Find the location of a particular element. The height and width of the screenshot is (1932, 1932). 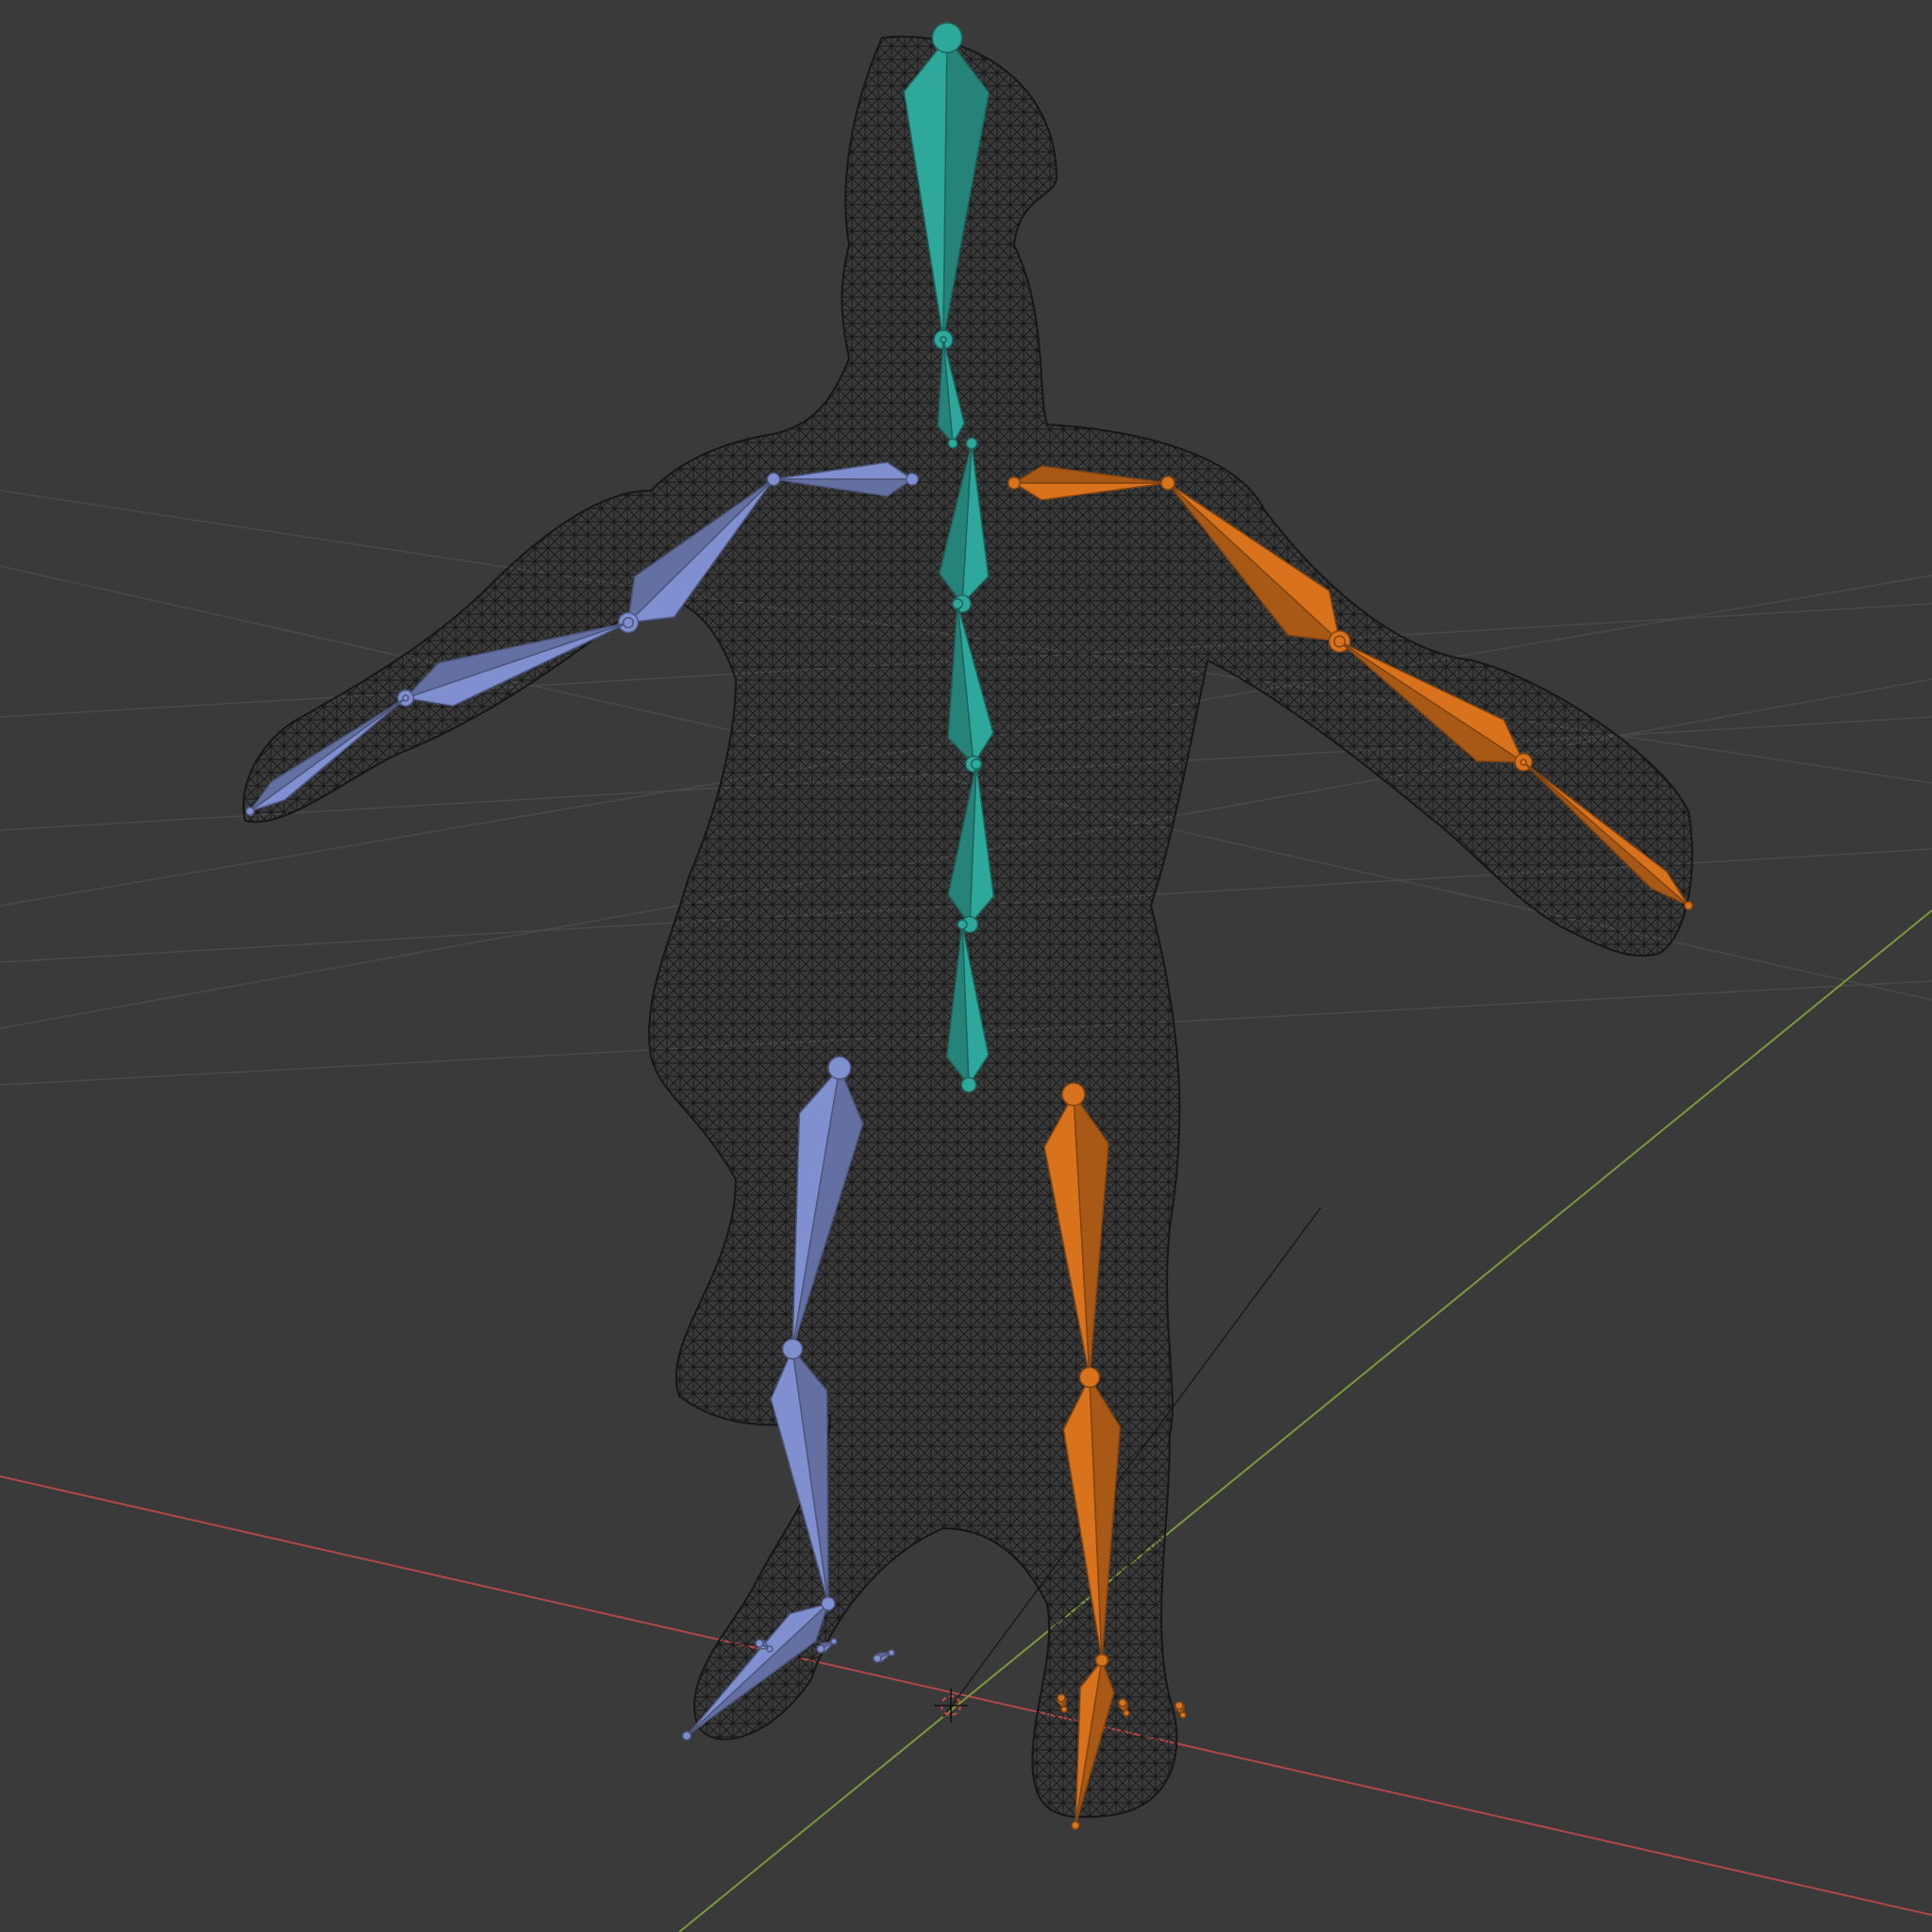

3d-cursor-icon is located at coordinates (951, 1706).